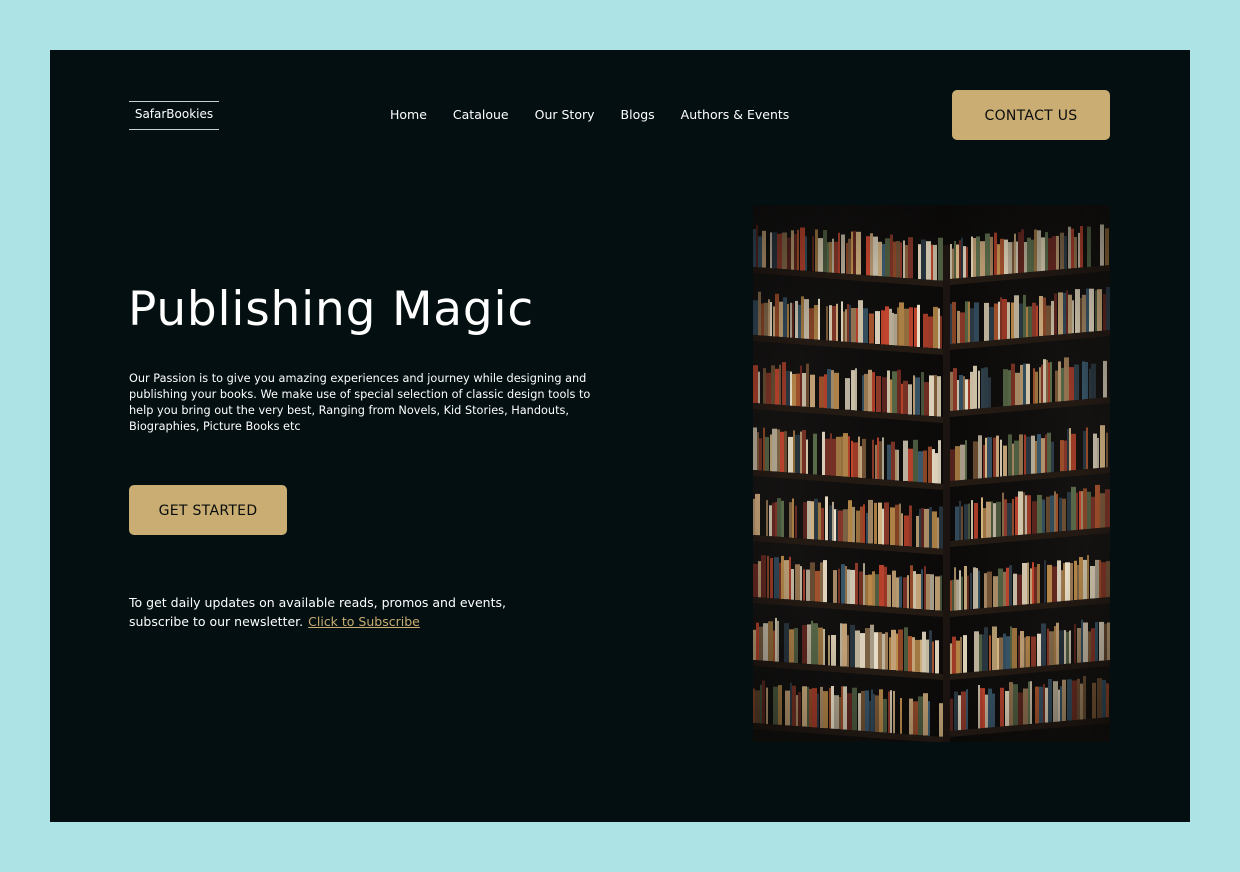 The width and height of the screenshot is (1240, 872). I want to click on nav-item-our-story: Our Story, so click(565, 114).